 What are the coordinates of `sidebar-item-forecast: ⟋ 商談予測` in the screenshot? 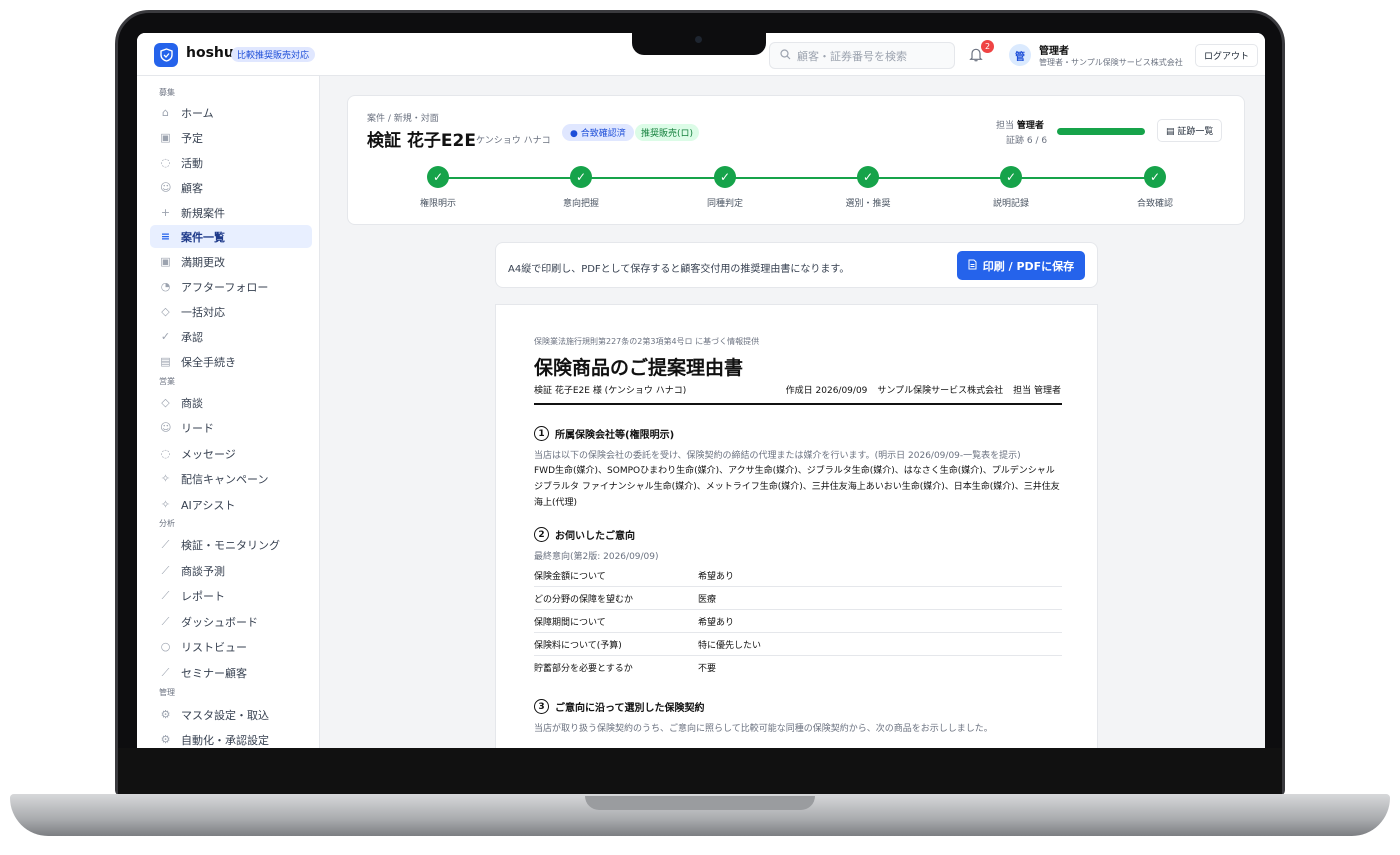 It's located at (231, 570).